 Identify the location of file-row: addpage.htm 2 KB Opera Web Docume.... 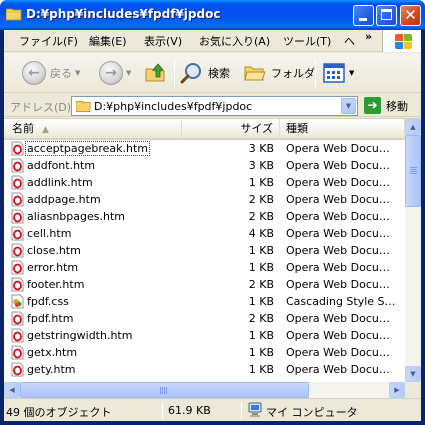
(204, 199).